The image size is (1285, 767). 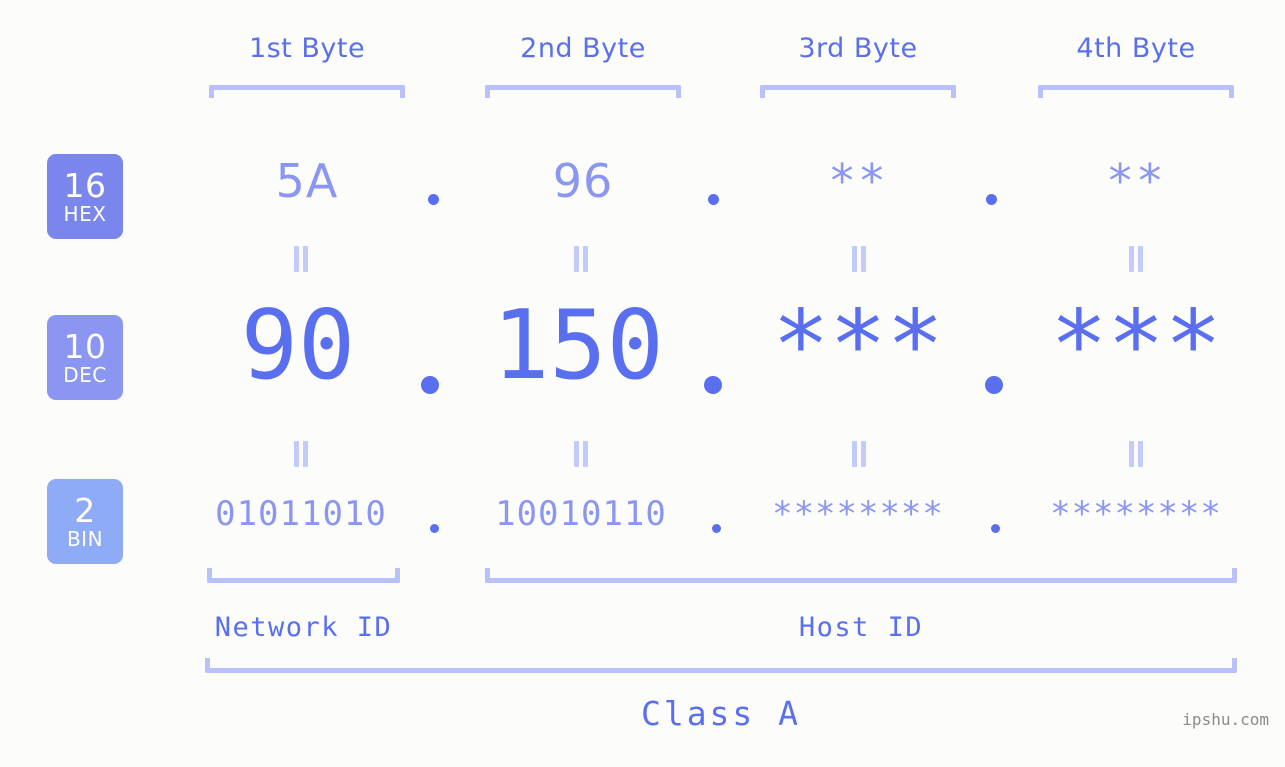 I want to click on network-id-bracket, so click(x=303, y=575).